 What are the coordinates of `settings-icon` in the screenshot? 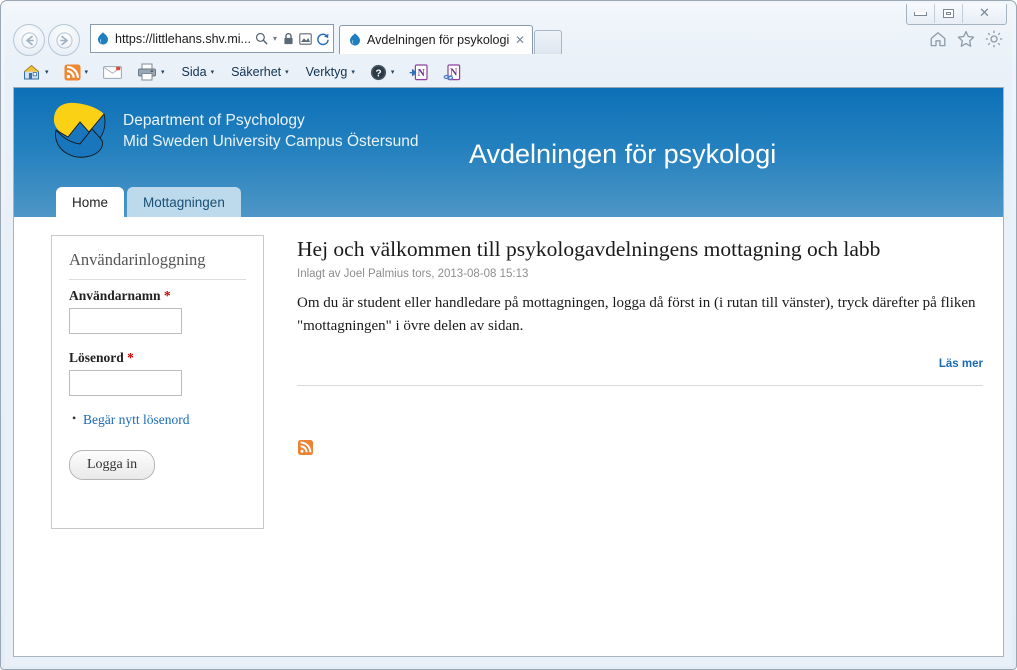 It's located at (994, 39).